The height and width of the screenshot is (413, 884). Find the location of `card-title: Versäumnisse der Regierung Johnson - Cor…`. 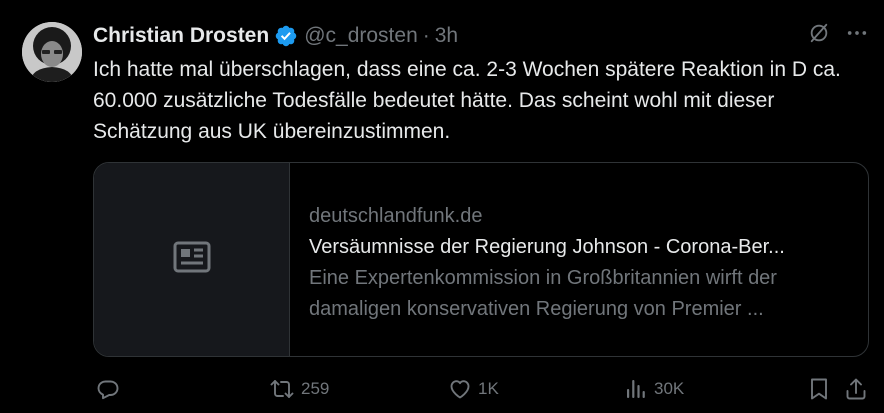

card-title: Versäumnisse der Regierung Johnson - Cor… is located at coordinates (547, 247).